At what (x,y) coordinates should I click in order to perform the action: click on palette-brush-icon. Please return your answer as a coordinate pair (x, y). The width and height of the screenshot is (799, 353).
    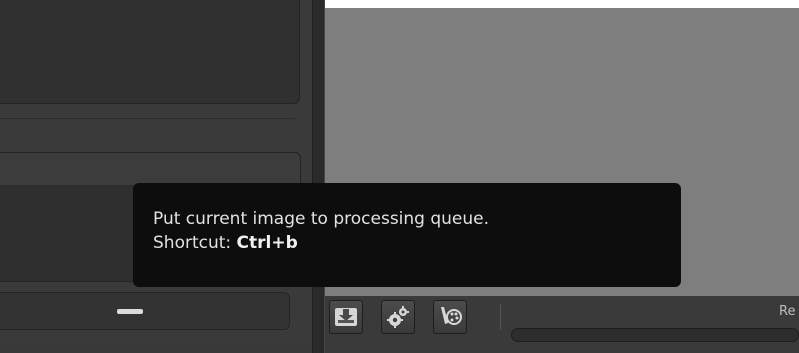
    Looking at the image, I should click on (450, 317).